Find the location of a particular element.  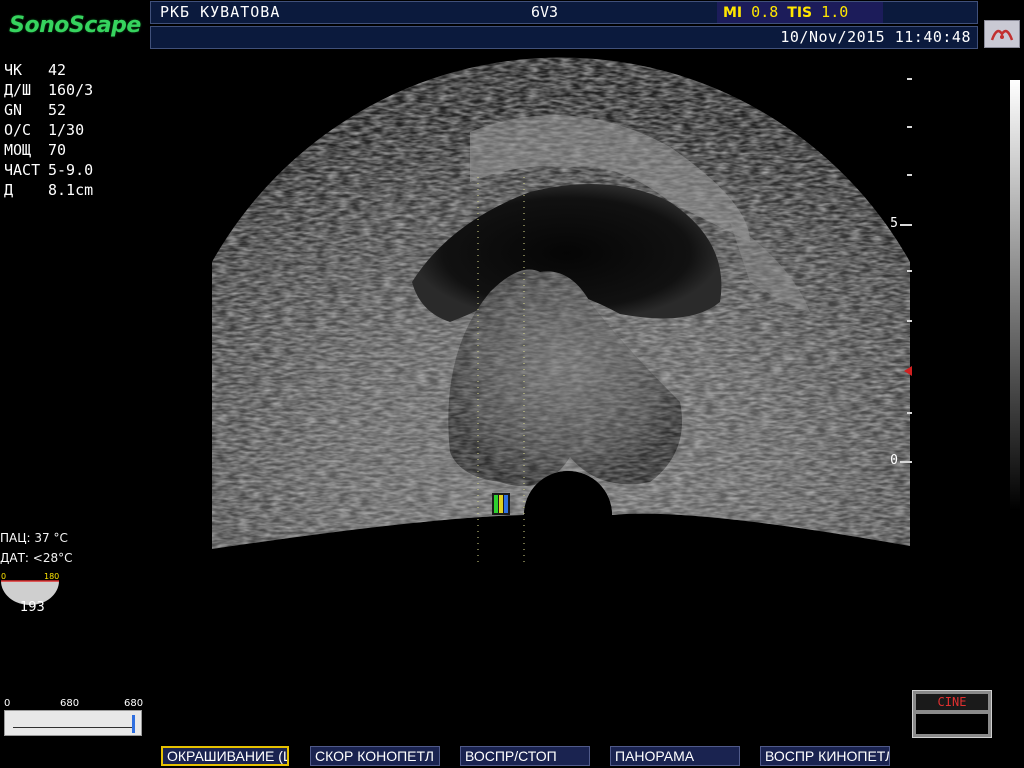

param-key: ЧК is located at coordinates (13, 70).